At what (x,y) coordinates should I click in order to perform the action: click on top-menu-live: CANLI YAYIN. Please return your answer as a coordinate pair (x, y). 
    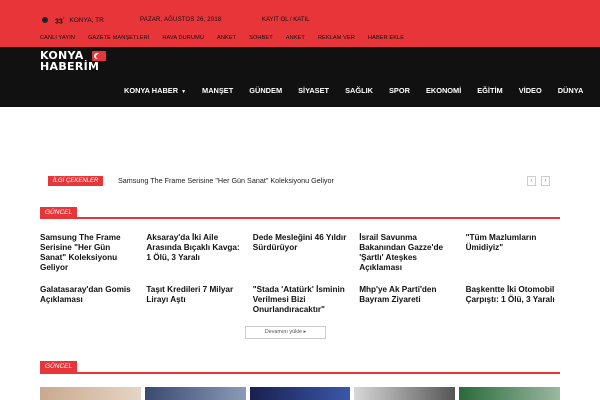
    Looking at the image, I should click on (57, 38).